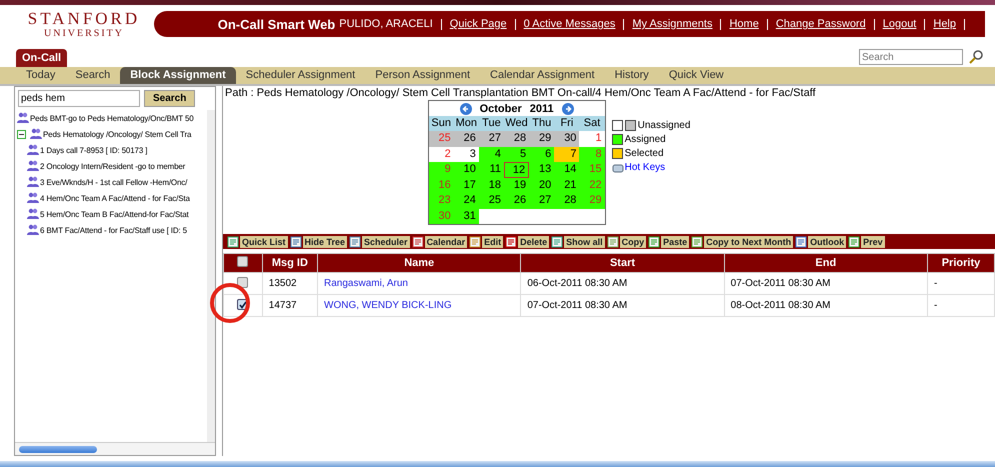 This screenshot has width=995, height=467. What do you see at coordinates (826, 283) in the screenshot?
I see `table-cell: 07-Oct-2011 08:30 AM` at bounding box center [826, 283].